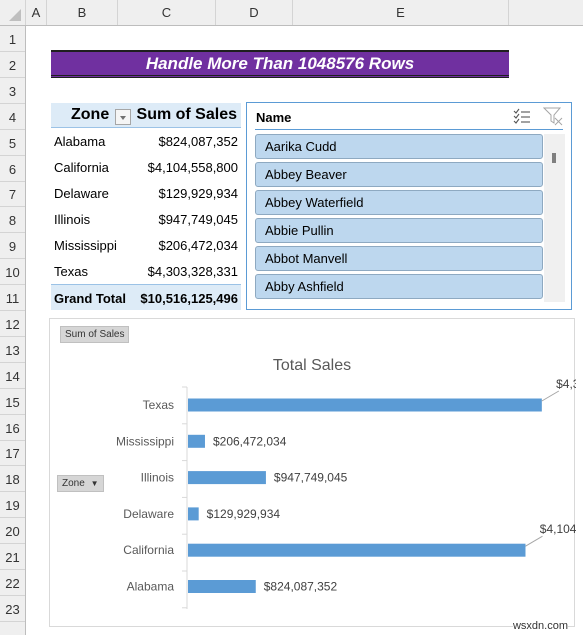  I want to click on row-header-18: 18, so click(12, 479).